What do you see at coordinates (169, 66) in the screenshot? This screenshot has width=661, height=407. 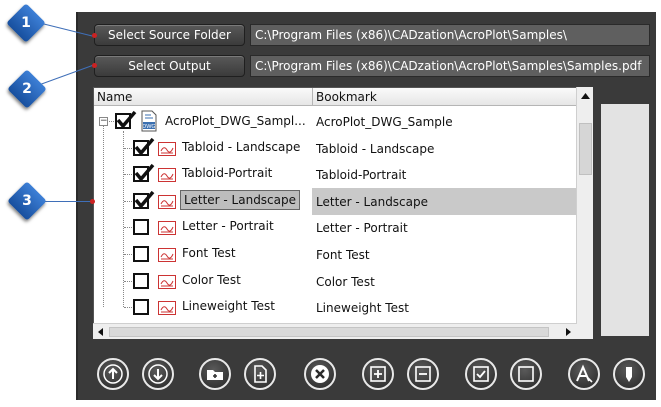 I see `select-output-button: Select Output` at bounding box center [169, 66].